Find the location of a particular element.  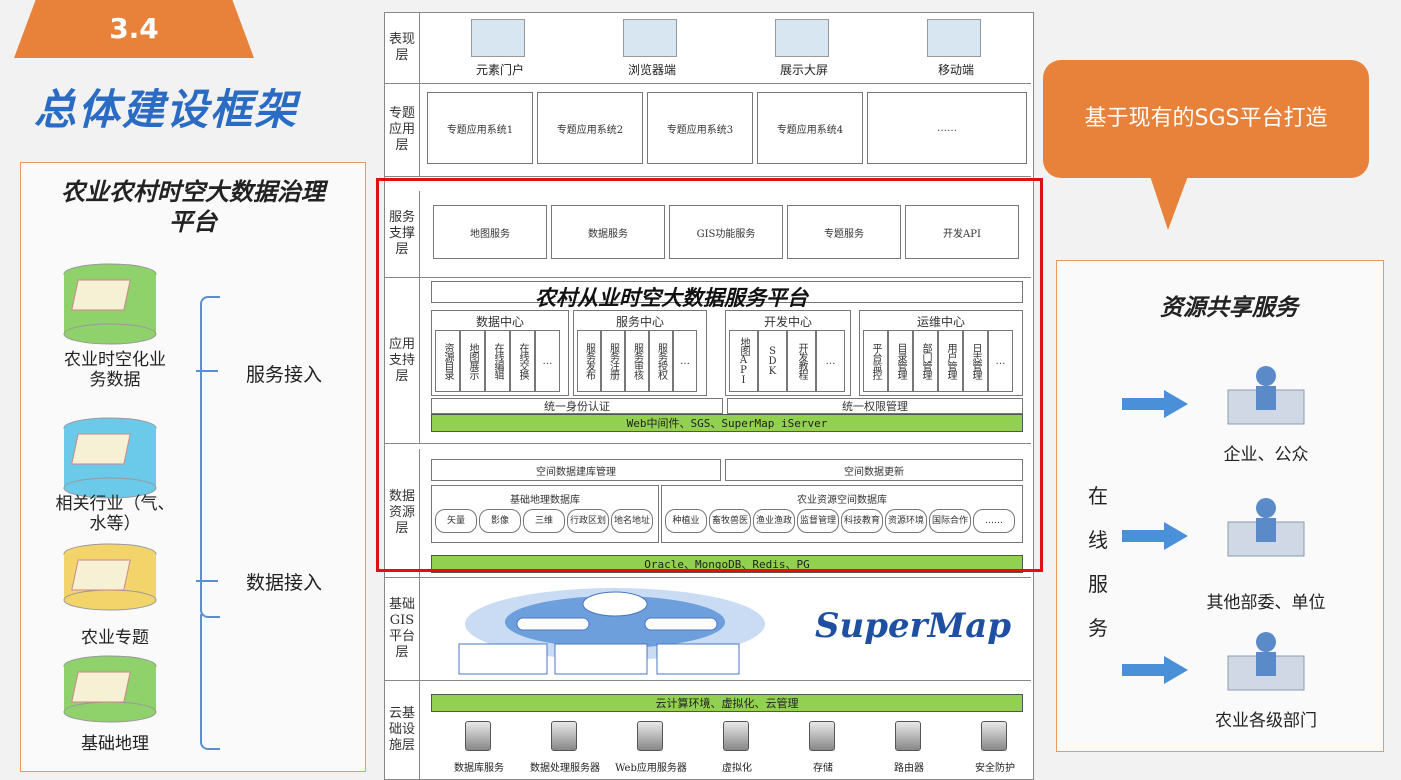

right-target-label: 其他部委、单位 is located at coordinates (1266, 603).